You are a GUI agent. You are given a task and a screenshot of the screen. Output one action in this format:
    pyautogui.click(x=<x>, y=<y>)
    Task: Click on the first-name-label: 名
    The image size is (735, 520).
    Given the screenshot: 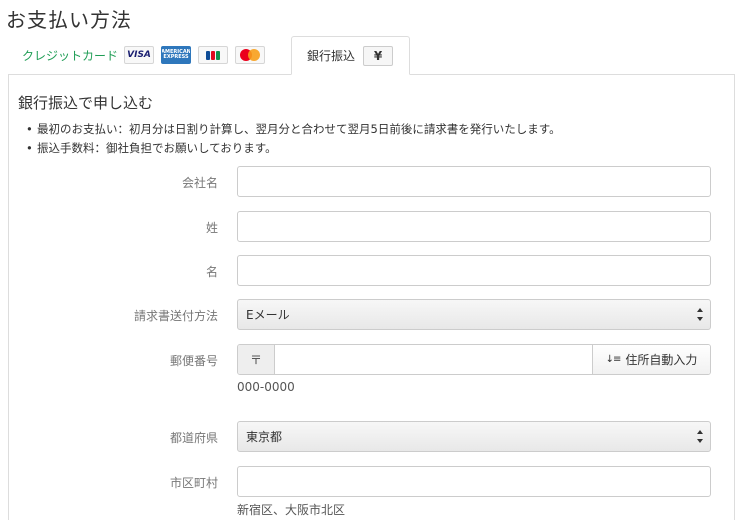 What is the action you would take?
    pyautogui.click(x=211, y=272)
    